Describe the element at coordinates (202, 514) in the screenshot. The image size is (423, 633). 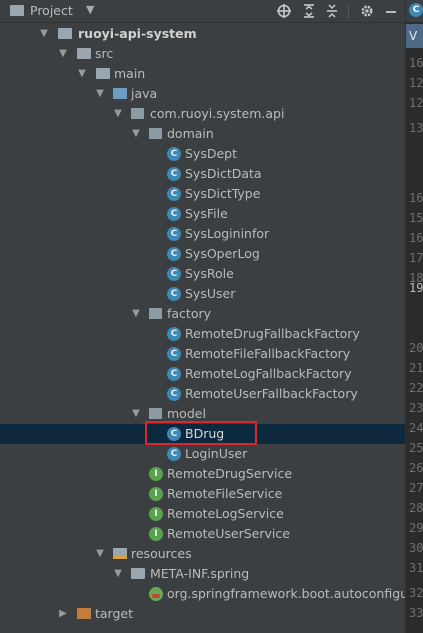
I see `tree-row-remotelogservice: I RemoteLogService` at that location.